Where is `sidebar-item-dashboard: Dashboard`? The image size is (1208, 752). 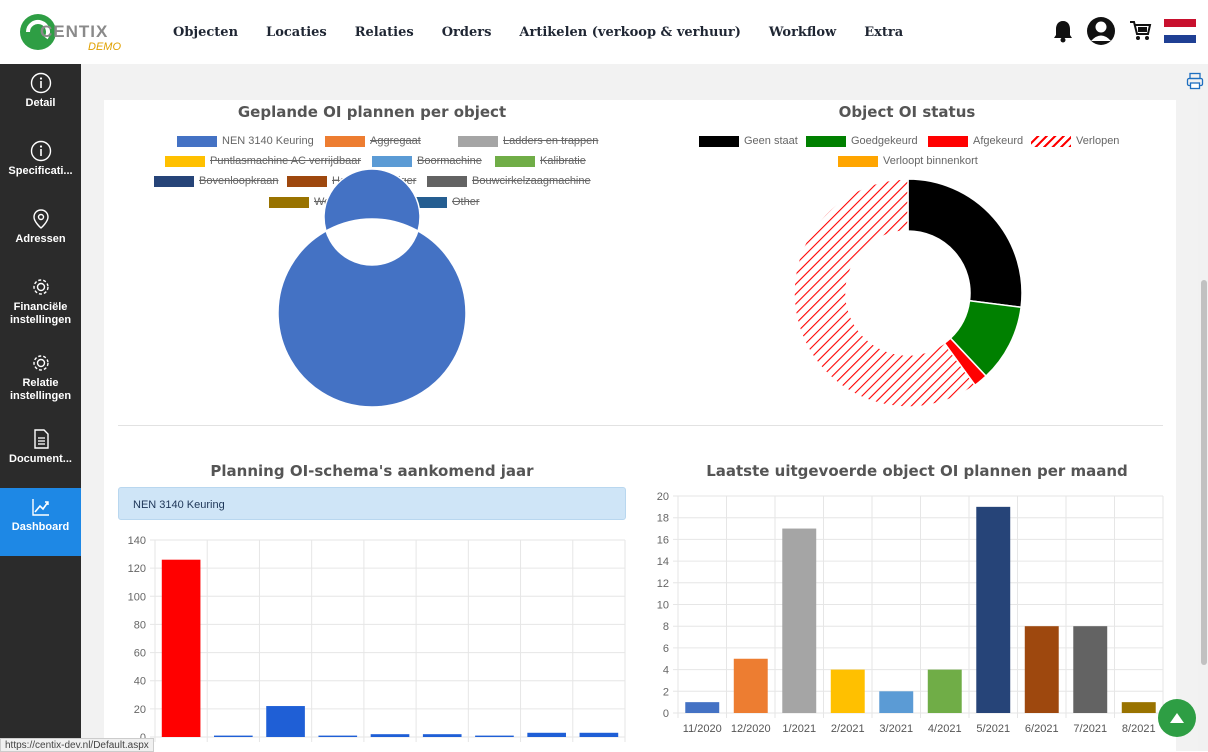
sidebar-item-dashboard: Dashboard is located at coordinates (40, 522).